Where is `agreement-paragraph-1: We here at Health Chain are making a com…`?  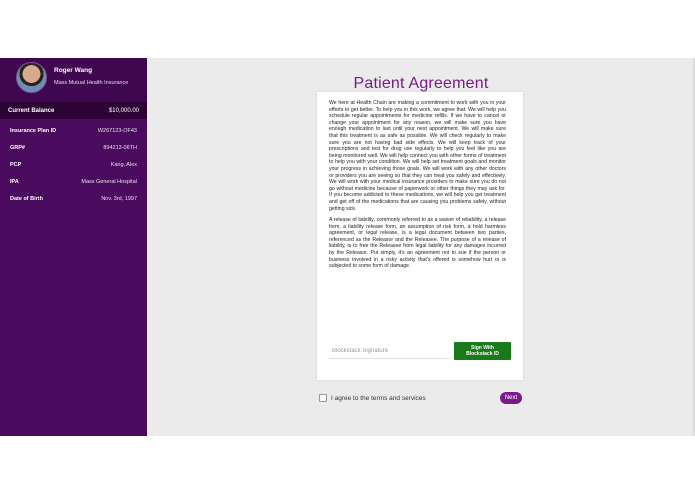 agreement-paragraph-1: We here at Health Chain are making a com… is located at coordinates (417, 156).